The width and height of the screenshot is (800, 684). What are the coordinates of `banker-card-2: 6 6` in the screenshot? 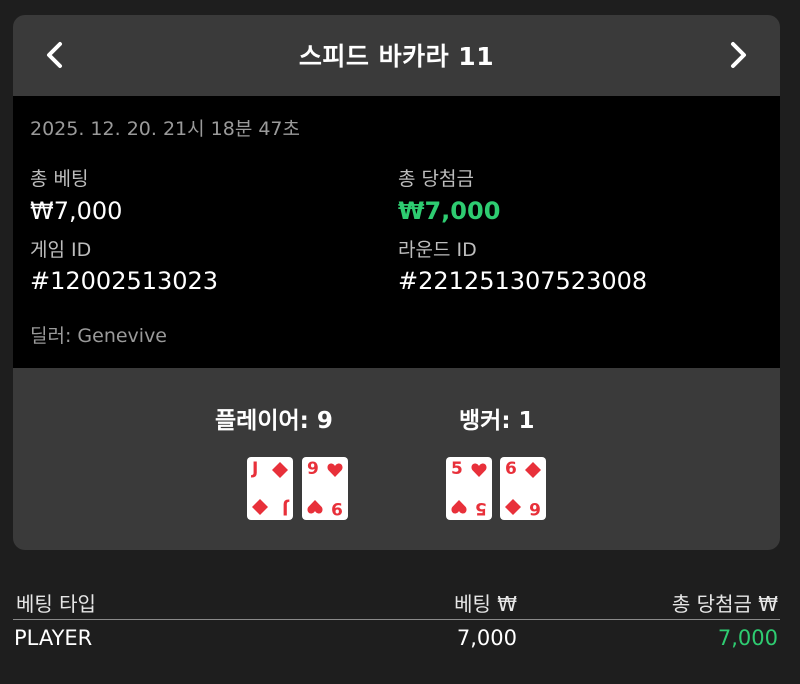 It's located at (523, 488).